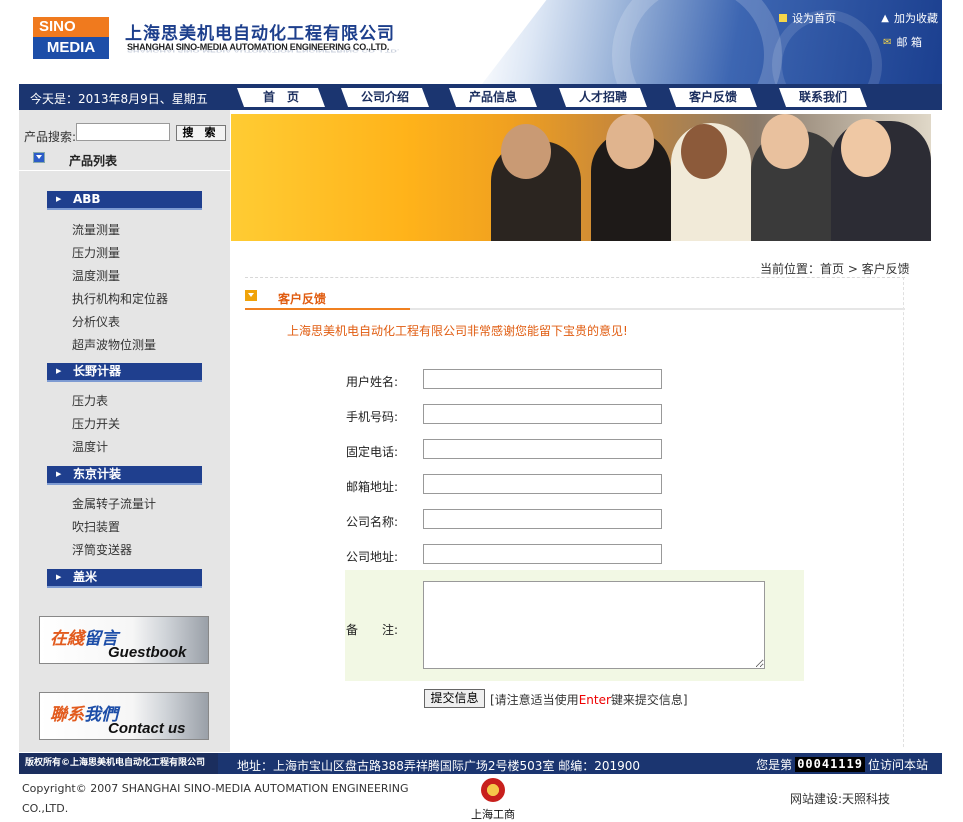 The image size is (963, 822). I want to click on homepage-icon, so click(783, 18).